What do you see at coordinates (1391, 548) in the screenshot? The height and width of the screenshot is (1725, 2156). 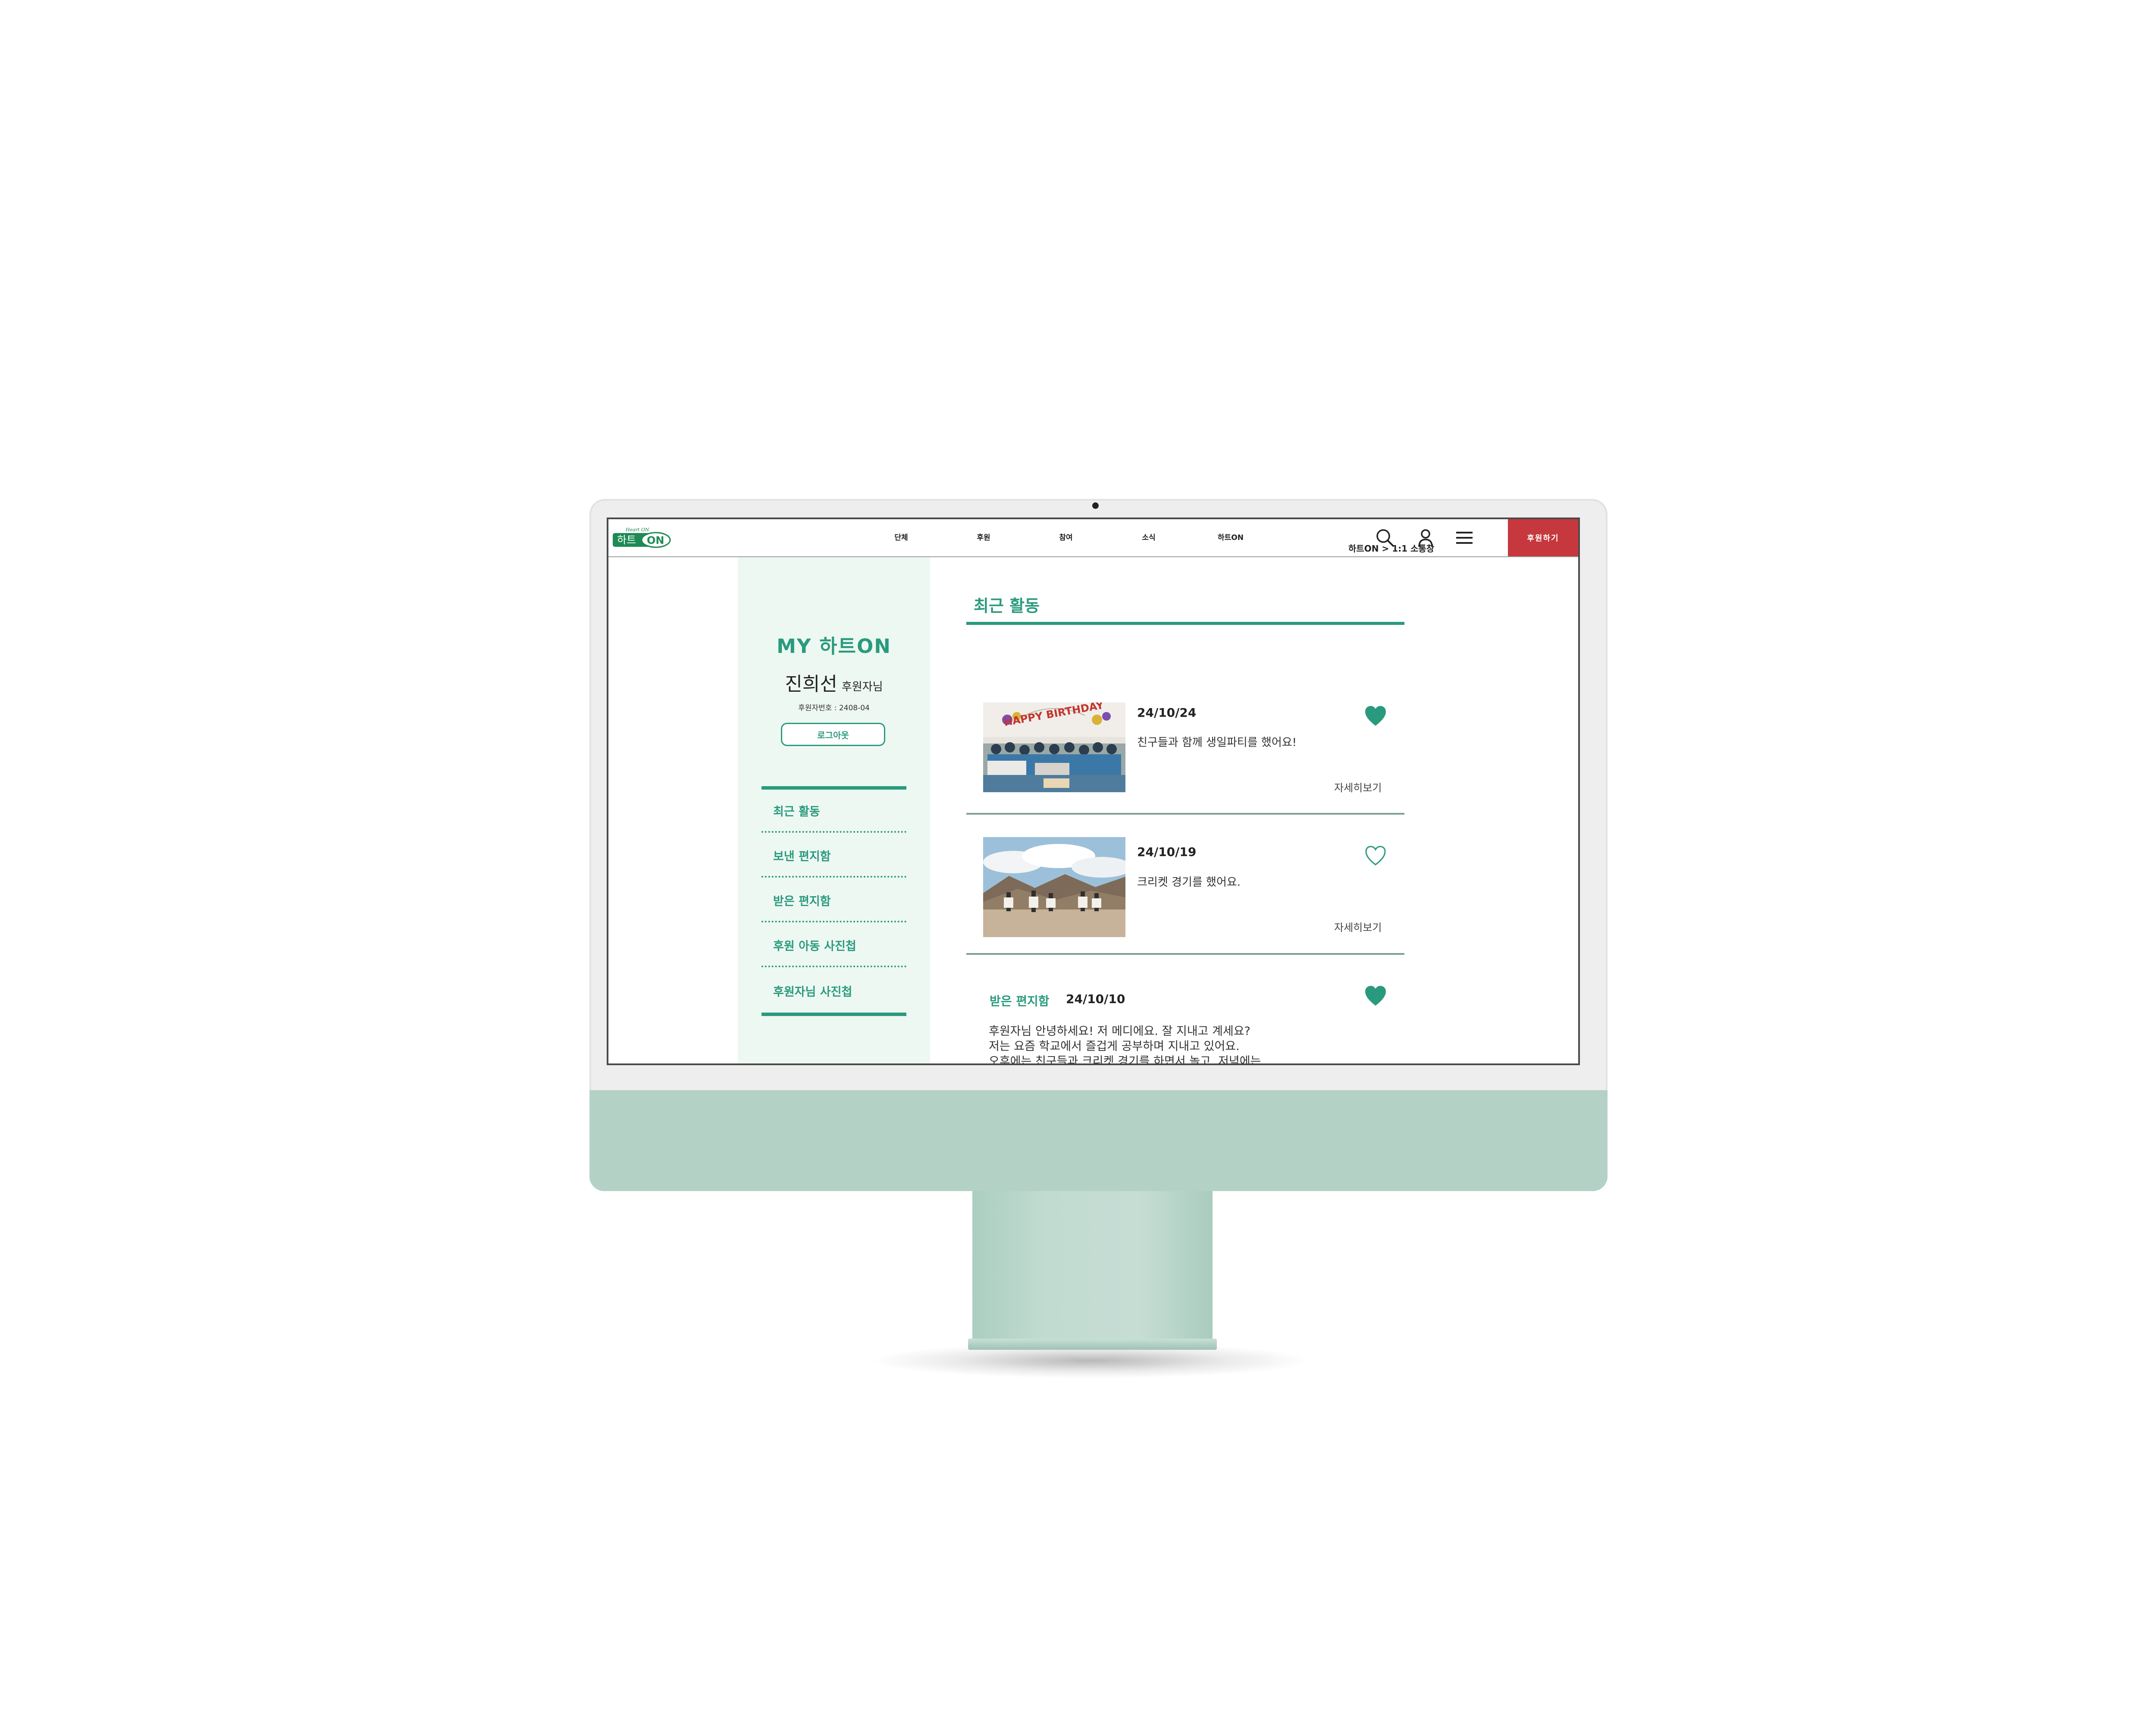 I see `breadcrumb: 하트ON > 1:1 소통창` at bounding box center [1391, 548].